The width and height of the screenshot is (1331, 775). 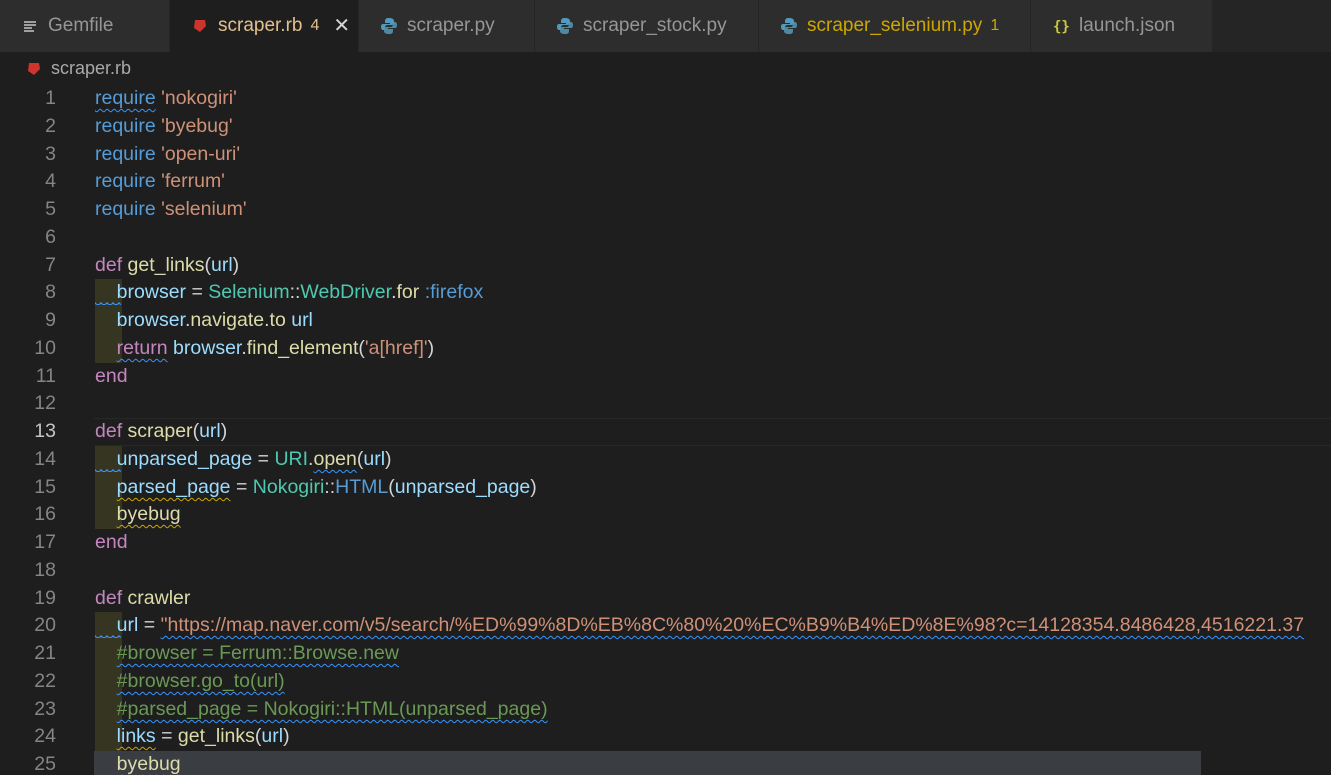 I want to click on problem-count-badge: 4, so click(x=315, y=25).